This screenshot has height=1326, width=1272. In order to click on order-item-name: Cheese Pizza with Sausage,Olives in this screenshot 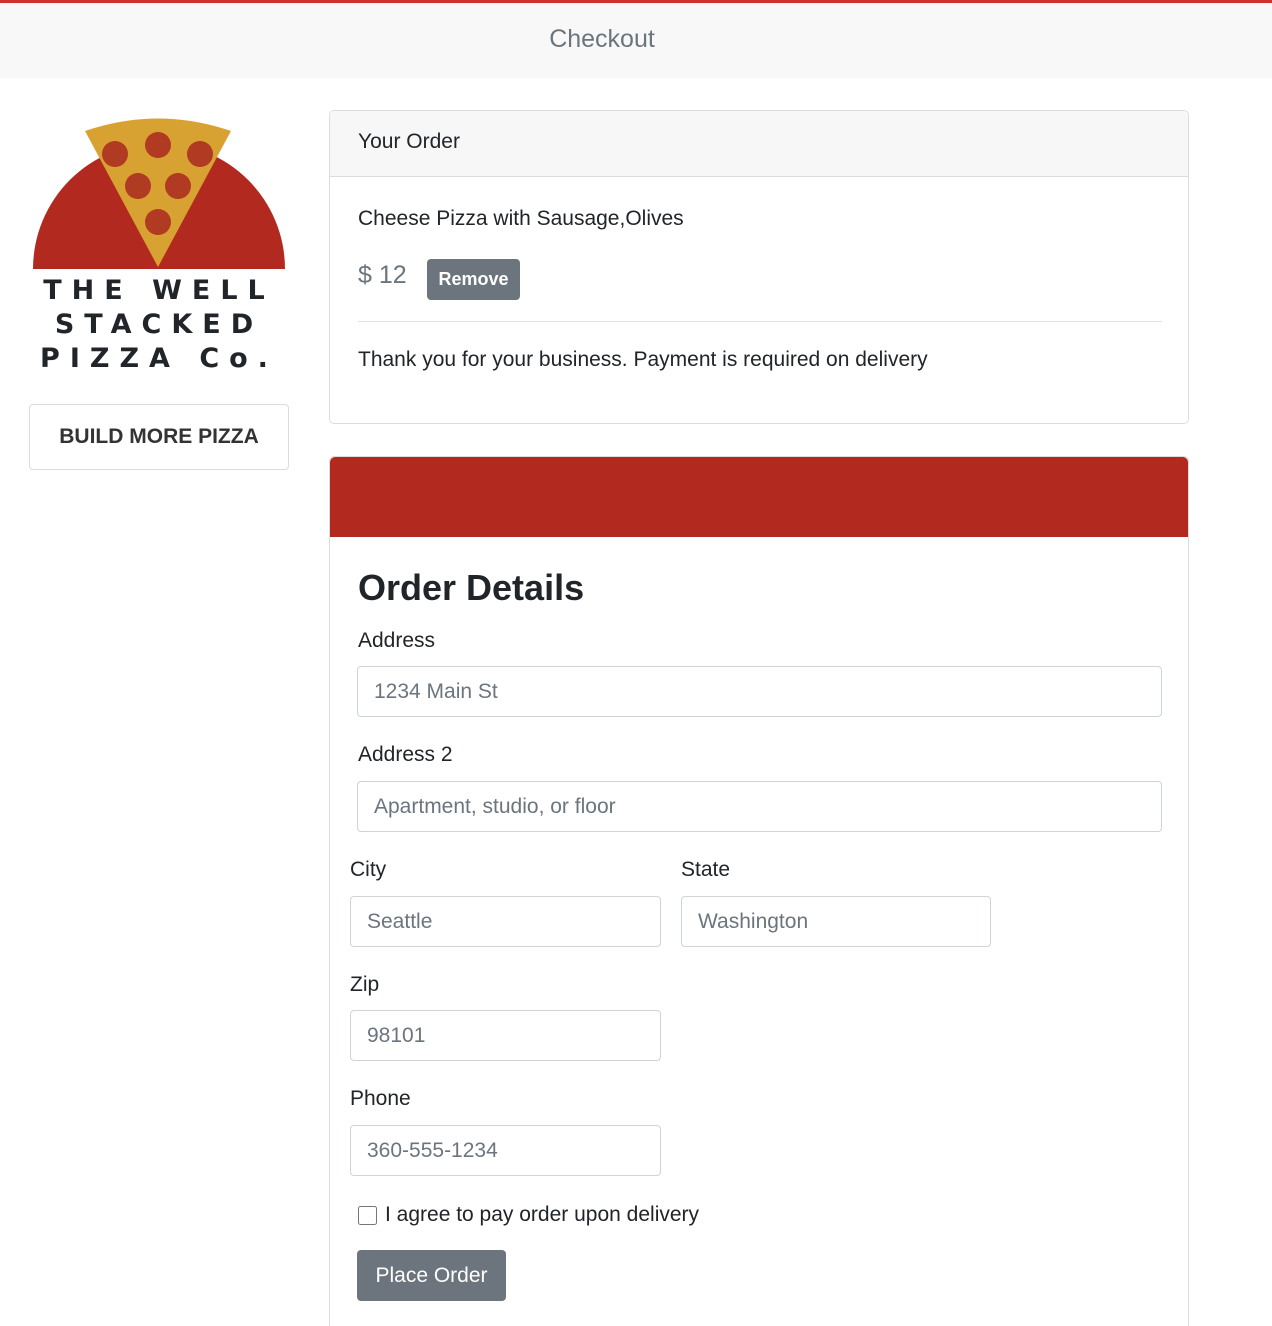, I will do `click(521, 218)`.